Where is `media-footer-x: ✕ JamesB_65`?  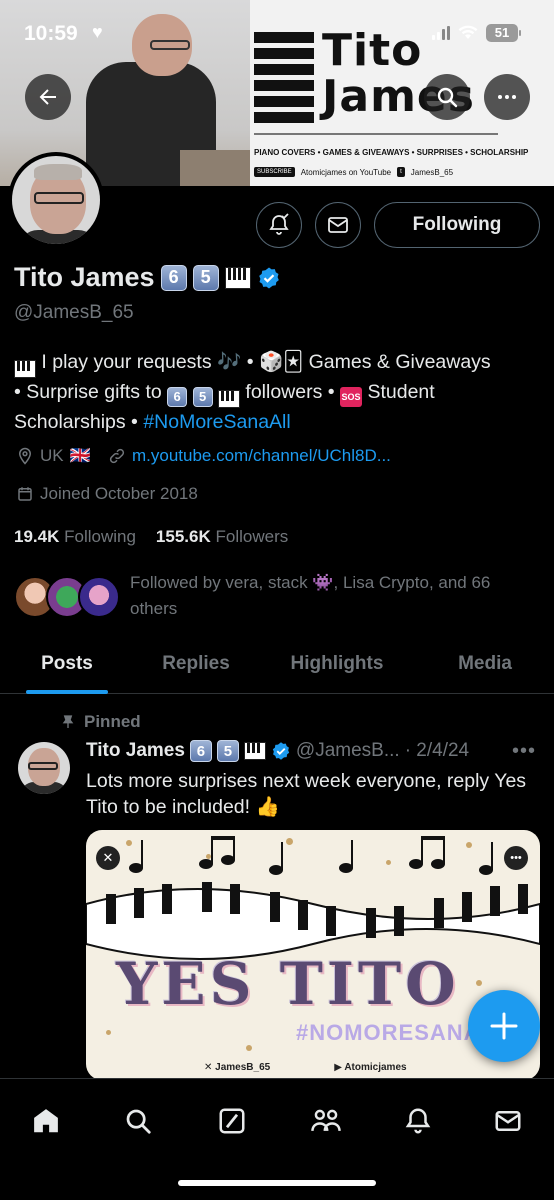 media-footer-x: ✕ JamesB_65 is located at coordinates (237, 1067).